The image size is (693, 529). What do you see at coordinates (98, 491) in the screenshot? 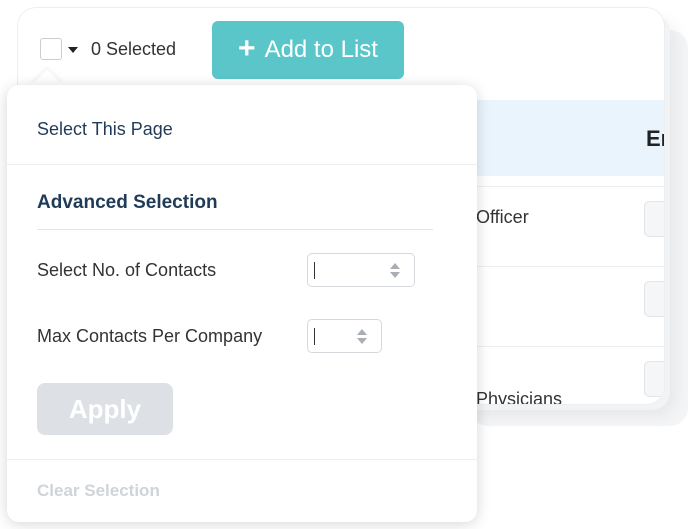
I see `clear-selection-link: Clear Selection` at bounding box center [98, 491].